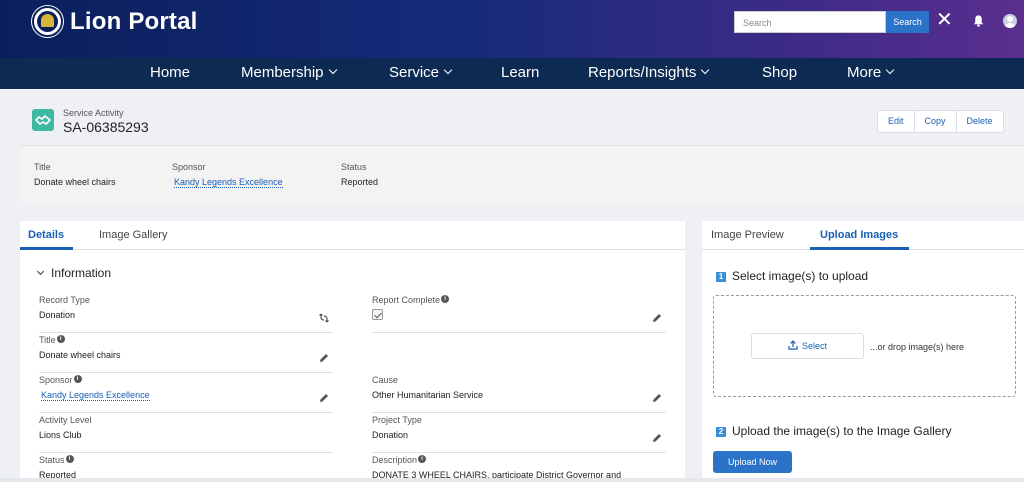 Image resolution: width=1024 pixels, height=482 pixels. What do you see at coordinates (354, 167) in the screenshot?
I see `highlight-status-label: Status` at bounding box center [354, 167].